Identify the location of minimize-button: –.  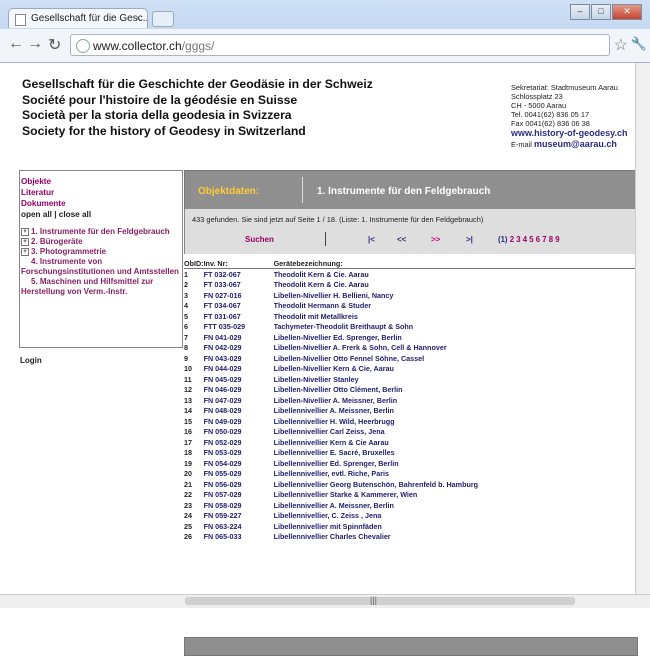
(580, 12).